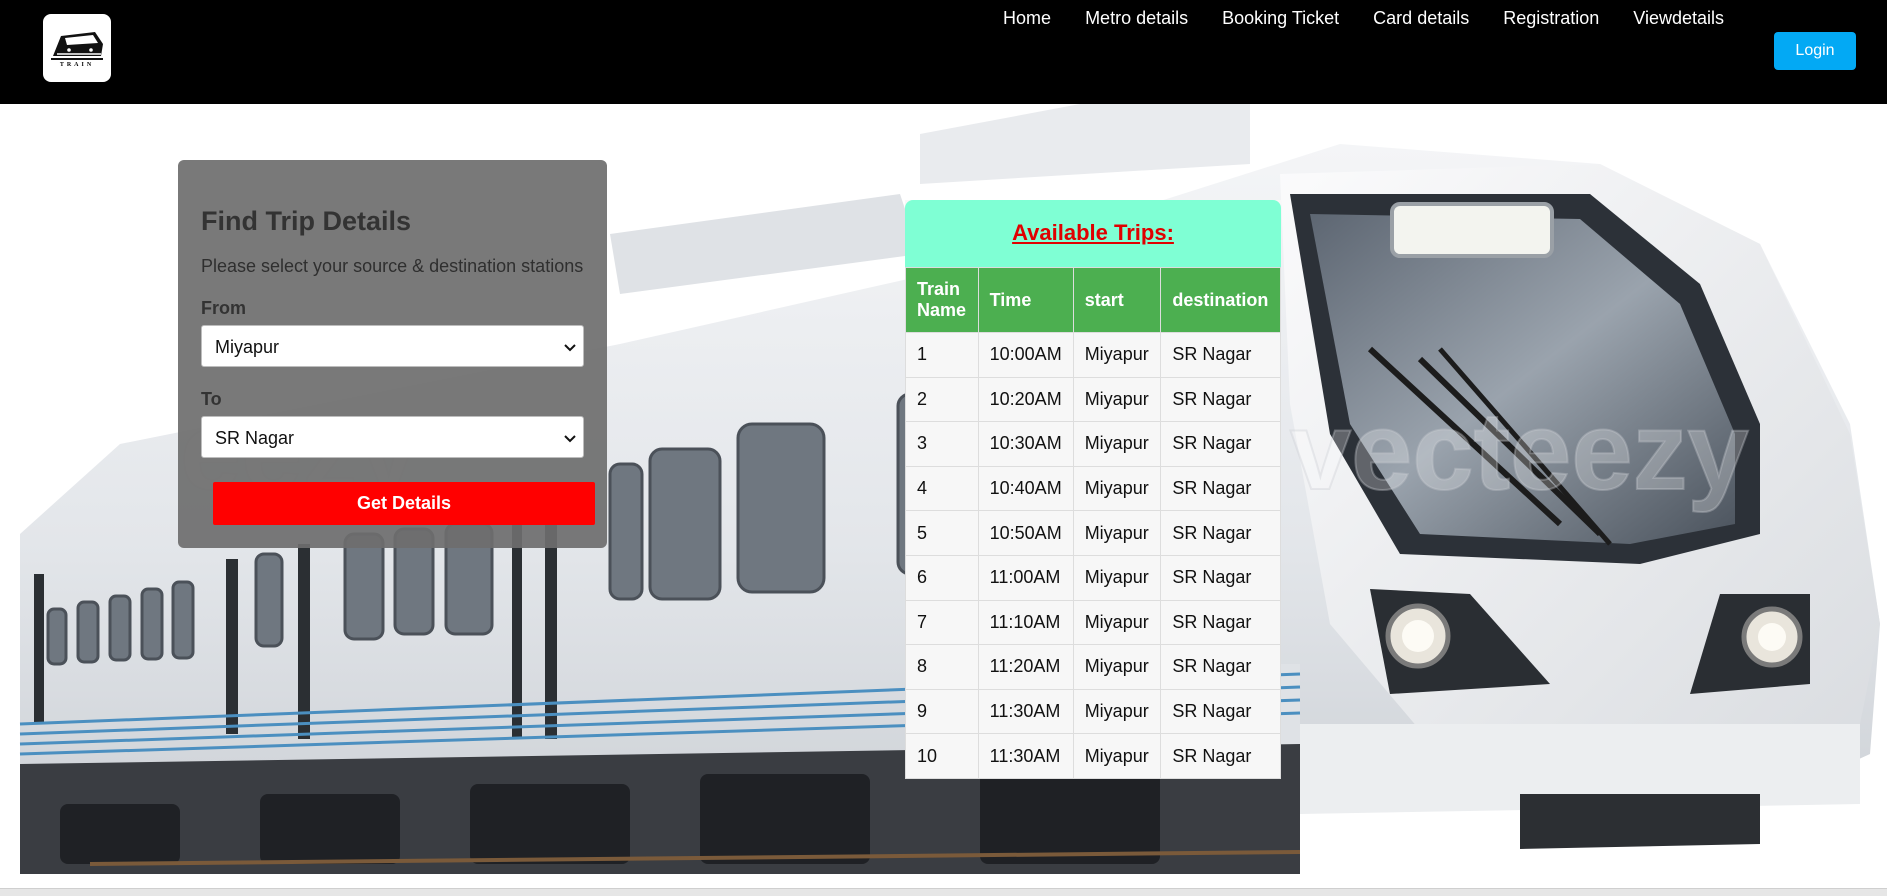  I want to click on to-select-value: SR Nagar, so click(255, 438).